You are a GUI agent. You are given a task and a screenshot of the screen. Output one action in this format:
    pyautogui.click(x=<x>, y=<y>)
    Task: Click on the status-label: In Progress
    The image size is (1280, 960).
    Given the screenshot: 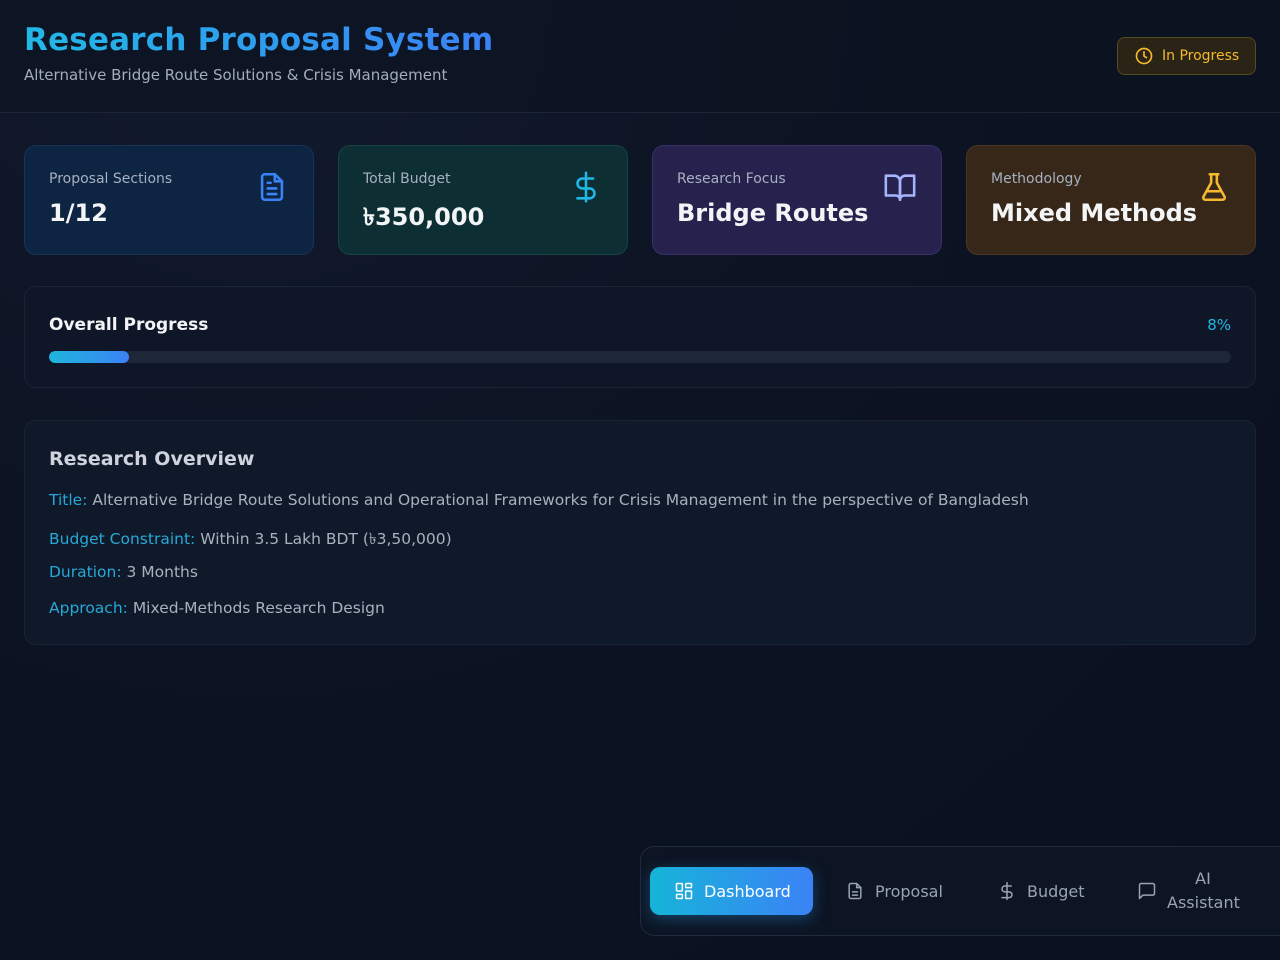 What is the action you would take?
    pyautogui.click(x=1201, y=56)
    